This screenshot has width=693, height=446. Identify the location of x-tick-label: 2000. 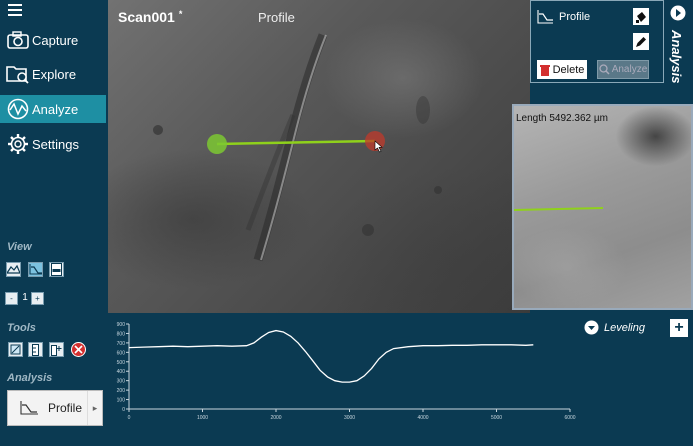
(275, 418).